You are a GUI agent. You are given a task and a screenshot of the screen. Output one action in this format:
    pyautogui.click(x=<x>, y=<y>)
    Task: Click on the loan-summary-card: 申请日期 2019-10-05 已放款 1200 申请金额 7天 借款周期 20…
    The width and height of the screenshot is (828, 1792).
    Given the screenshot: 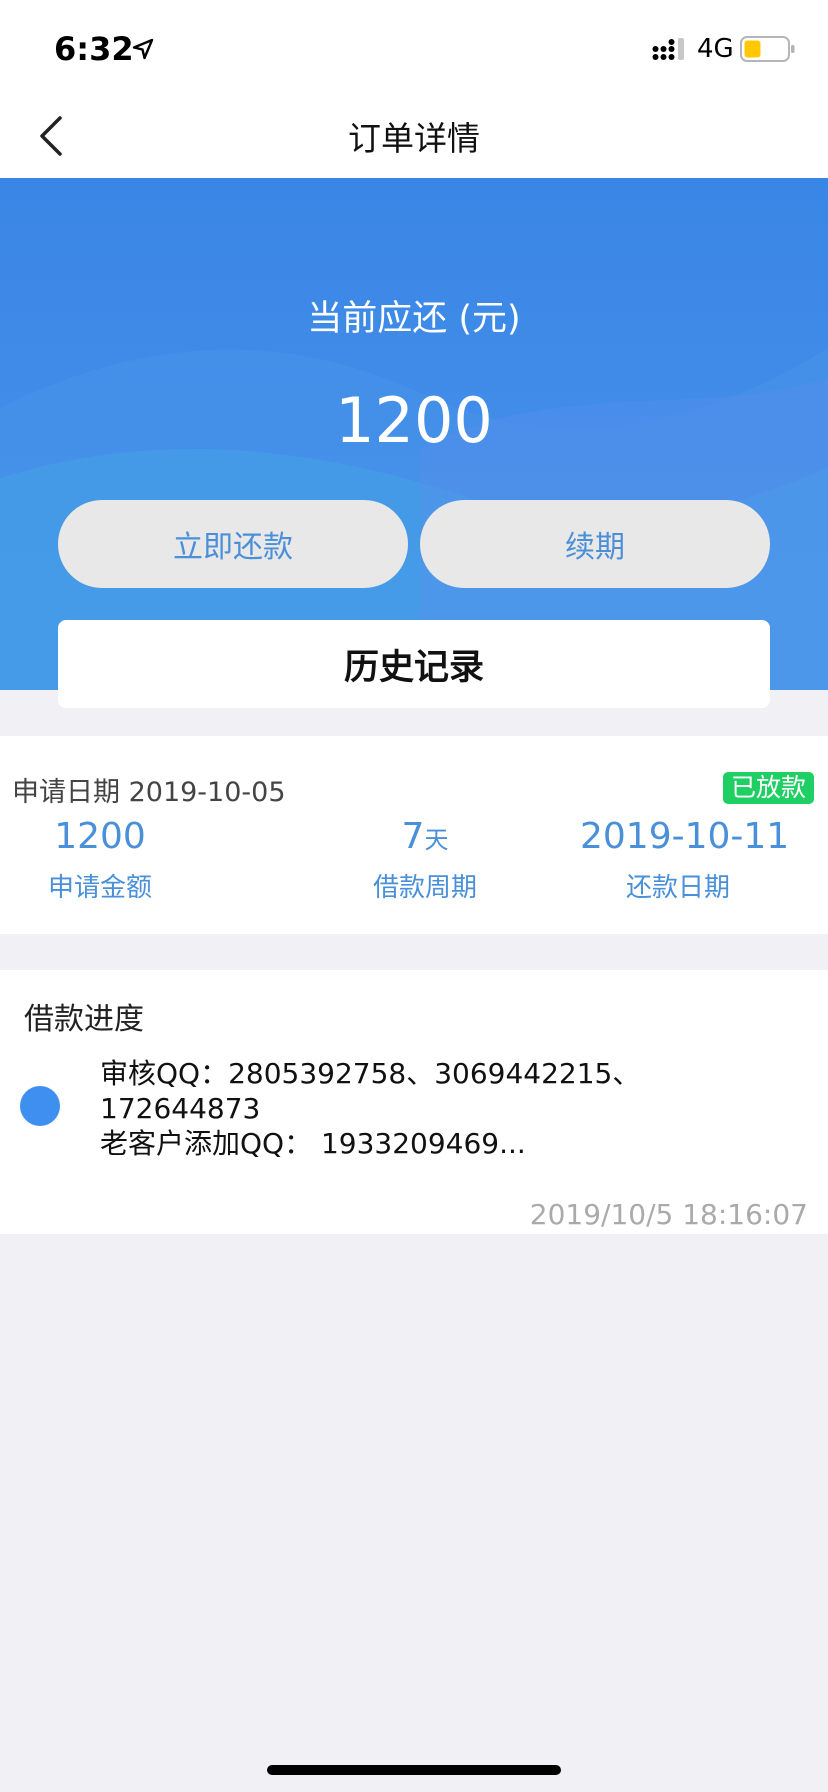 What is the action you would take?
    pyautogui.click(x=414, y=835)
    